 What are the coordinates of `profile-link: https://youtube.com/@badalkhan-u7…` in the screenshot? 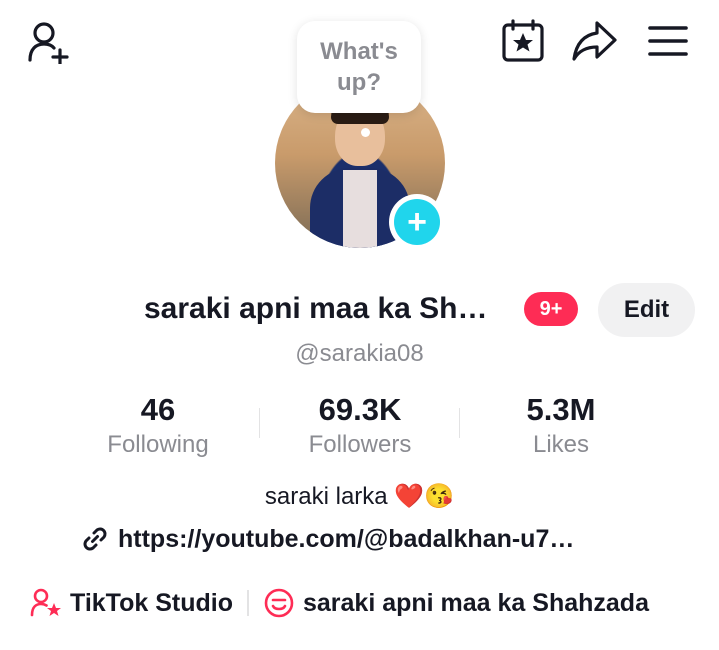 It's located at (327, 539).